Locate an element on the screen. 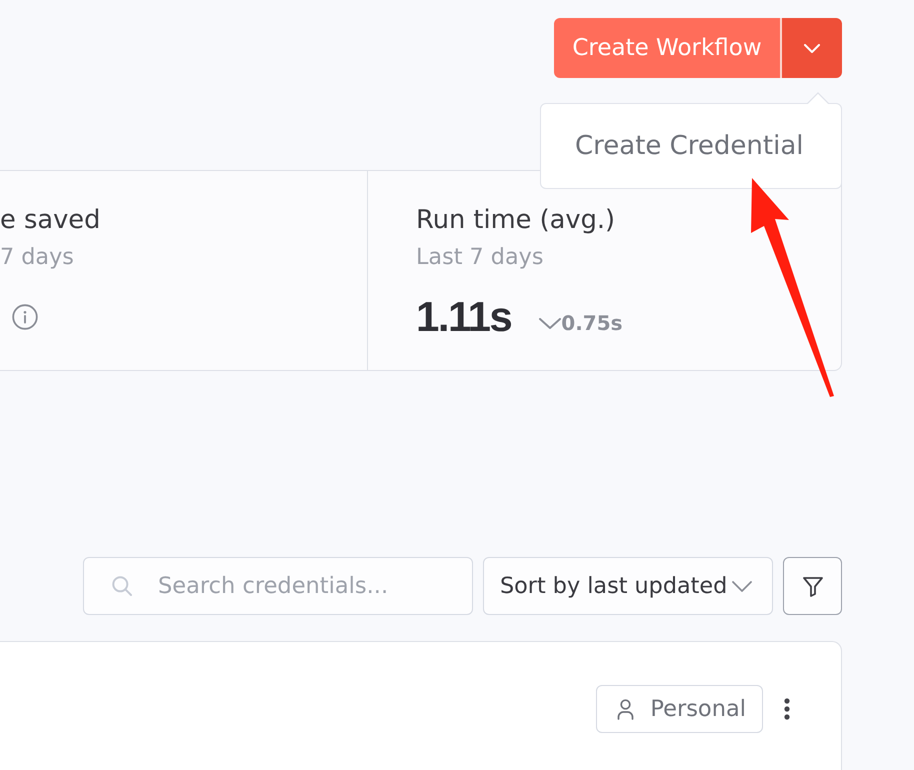 This screenshot has width=914, height=770. owner-label: Personal is located at coordinates (698, 709).